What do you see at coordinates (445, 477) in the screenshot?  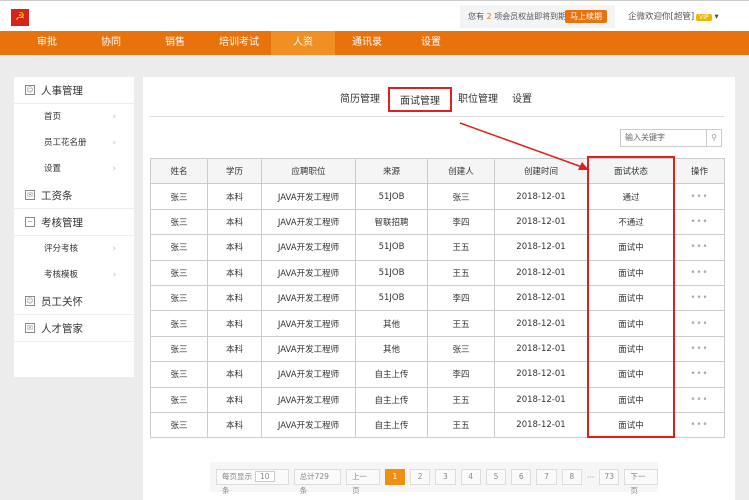 I see `page-button: 3` at bounding box center [445, 477].